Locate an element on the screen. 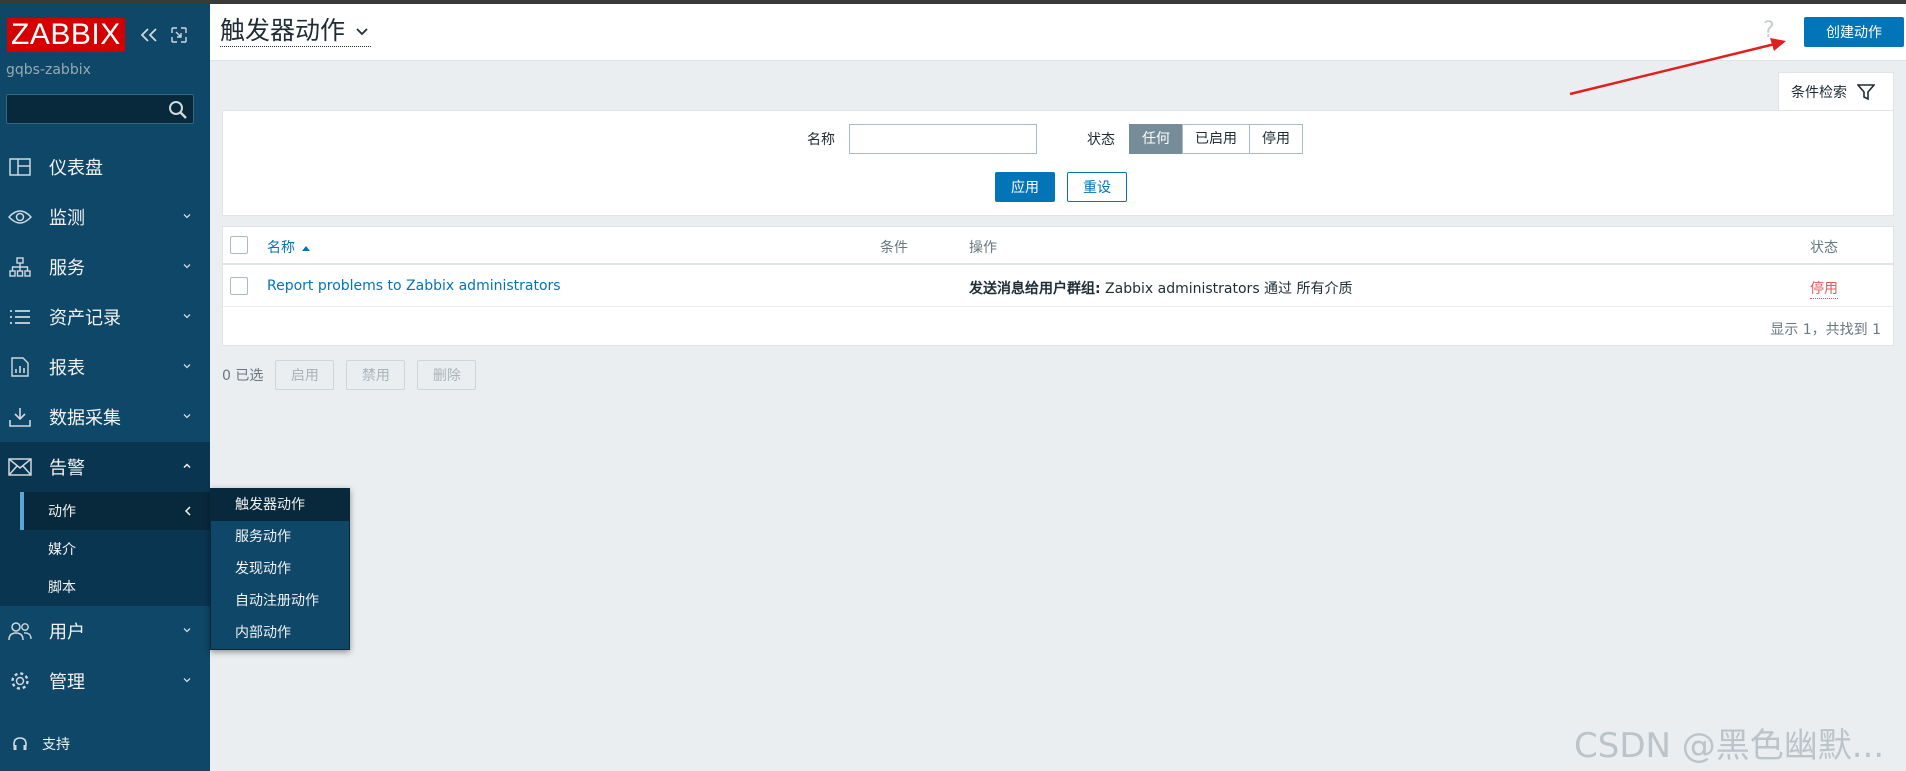 The image size is (1906, 771). status-option-any: 任何 is located at coordinates (1156, 139).